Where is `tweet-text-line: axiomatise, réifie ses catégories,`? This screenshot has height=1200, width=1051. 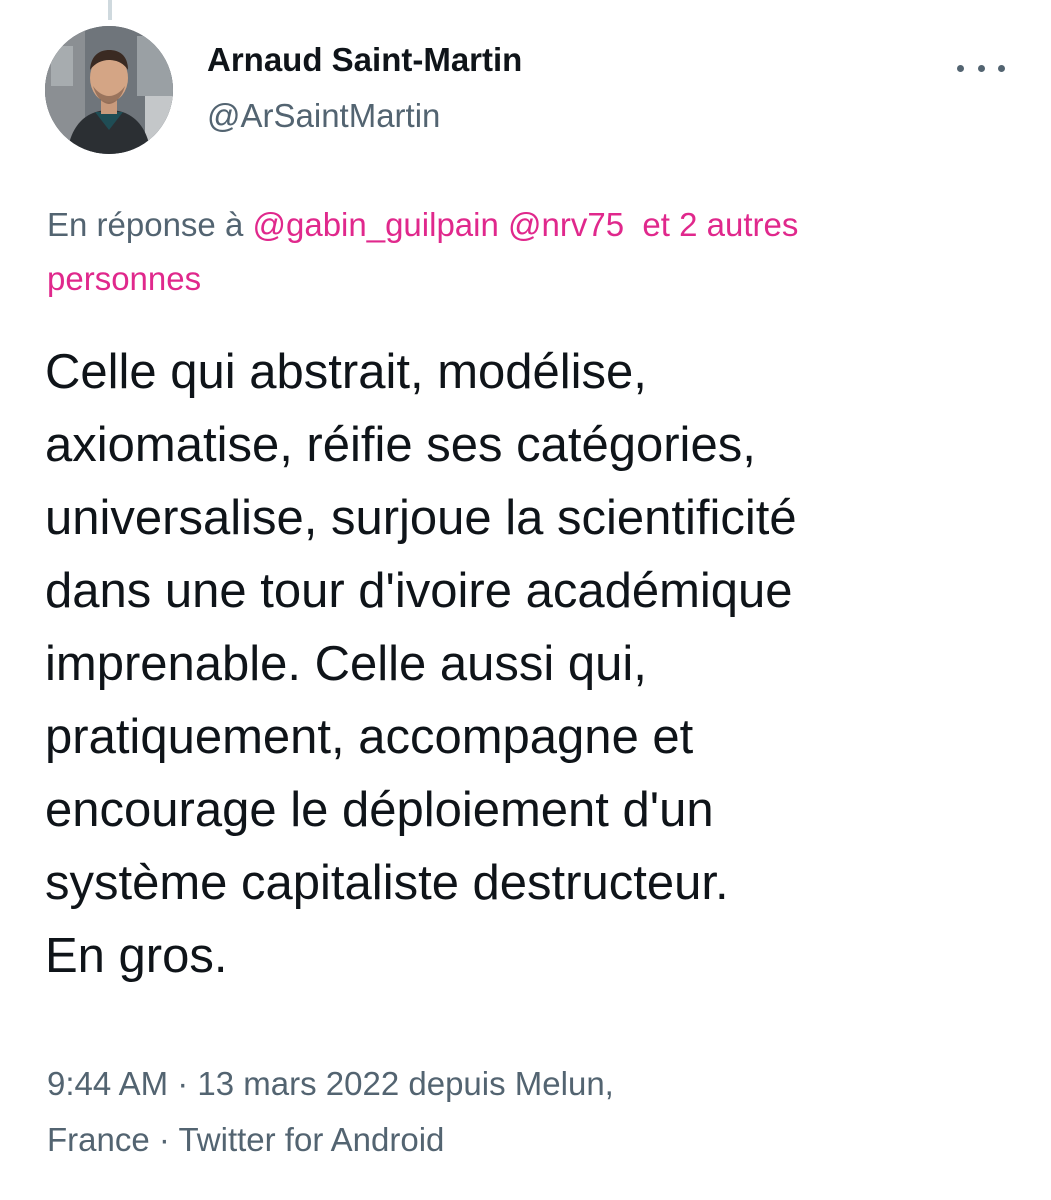 tweet-text-line: axiomatise, réifie ses catégories, is located at coordinates (400, 445).